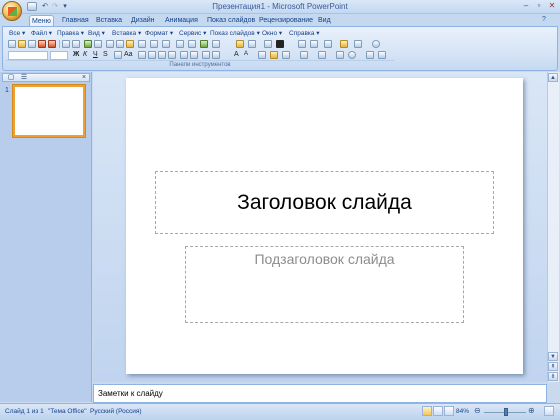 The image size is (560, 420). Describe the element at coordinates (85, 54) in the screenshot. I see `italic-icon: К` at that location.